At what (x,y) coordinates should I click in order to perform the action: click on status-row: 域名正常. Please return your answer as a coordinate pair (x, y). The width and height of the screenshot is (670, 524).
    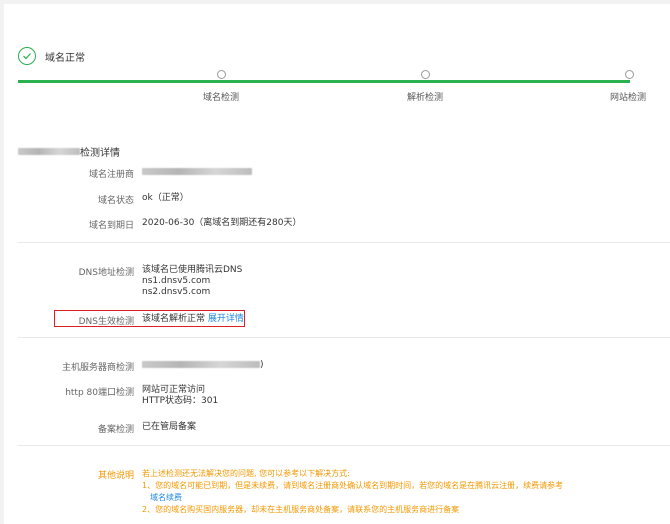
    Looking at the image, I should click on (51, 56).